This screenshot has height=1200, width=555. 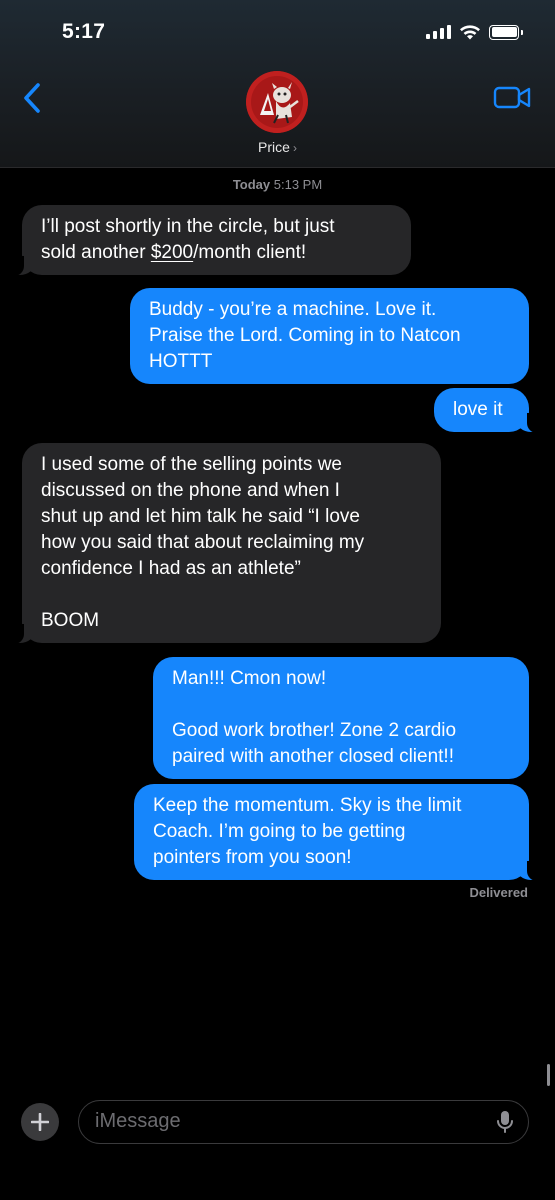 I want to click on cellular-signal-icon, so click(x=438, y=32).